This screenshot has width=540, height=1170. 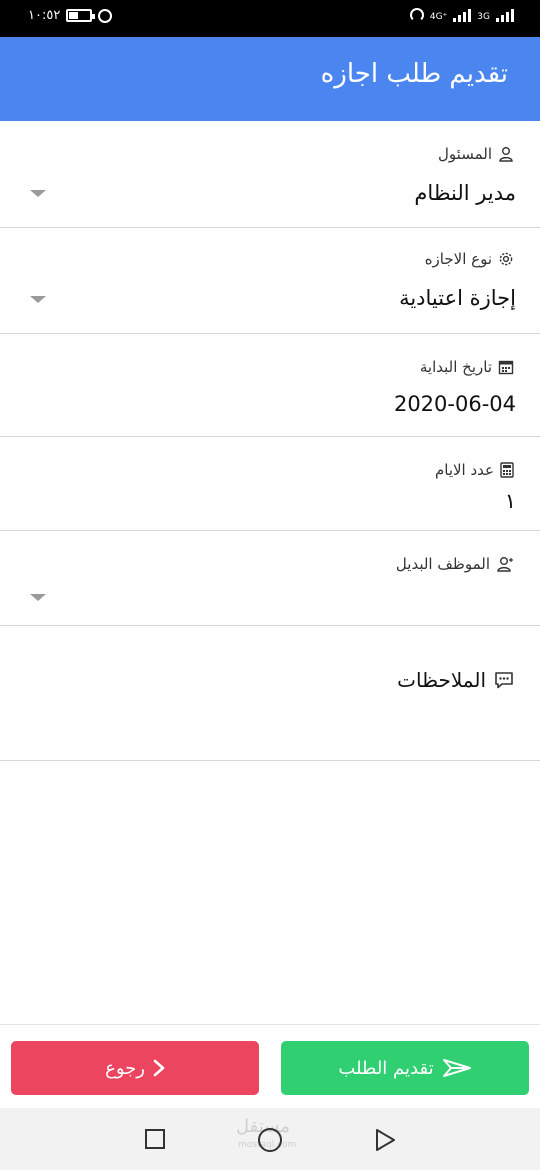 What do you see at coordinates (465, 193) in the screenshot?
I see `manager-value: مدير النظام` at bounding box center [465, 193].